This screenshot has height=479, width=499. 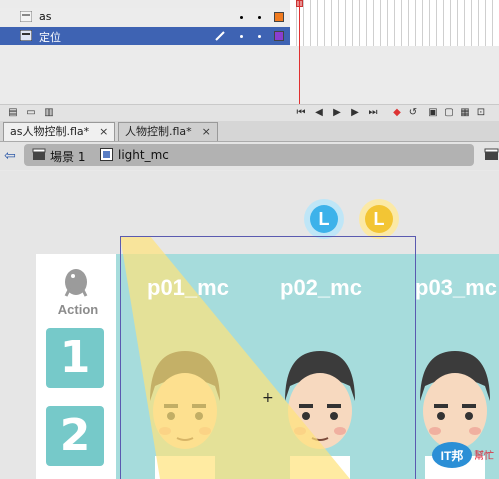 I want to click on watermark-logo: IT邦 幫忙, so click(x=464, y=454).